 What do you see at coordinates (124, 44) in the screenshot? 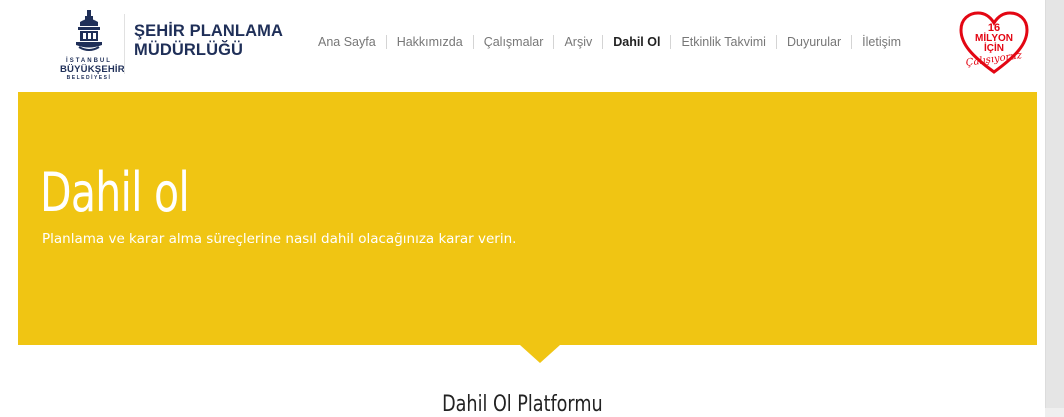
I see `header-divider` at bounding box center [124, 44].